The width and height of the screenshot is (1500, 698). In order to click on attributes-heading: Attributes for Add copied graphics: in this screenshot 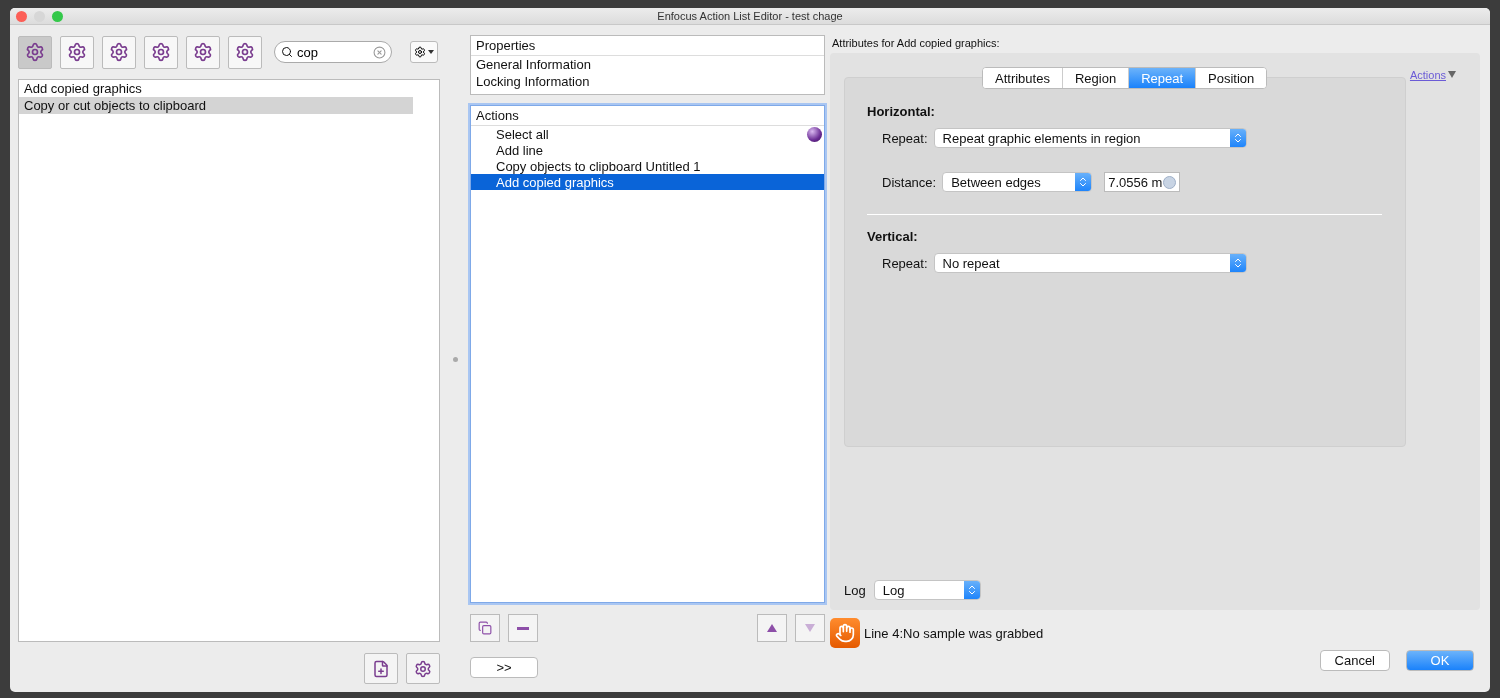, I will do `click(916, 43)`.